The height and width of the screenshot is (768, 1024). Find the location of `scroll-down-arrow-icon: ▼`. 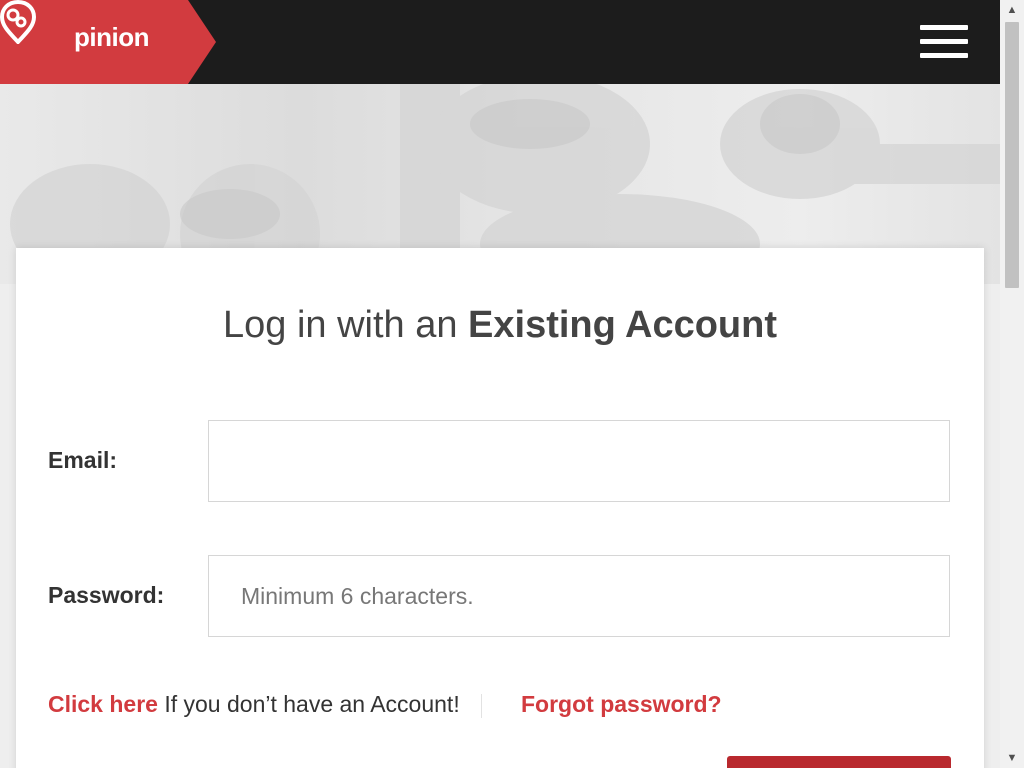

scroll-down-arrow-icon: ▼ is located at coordinates (1012, 758).